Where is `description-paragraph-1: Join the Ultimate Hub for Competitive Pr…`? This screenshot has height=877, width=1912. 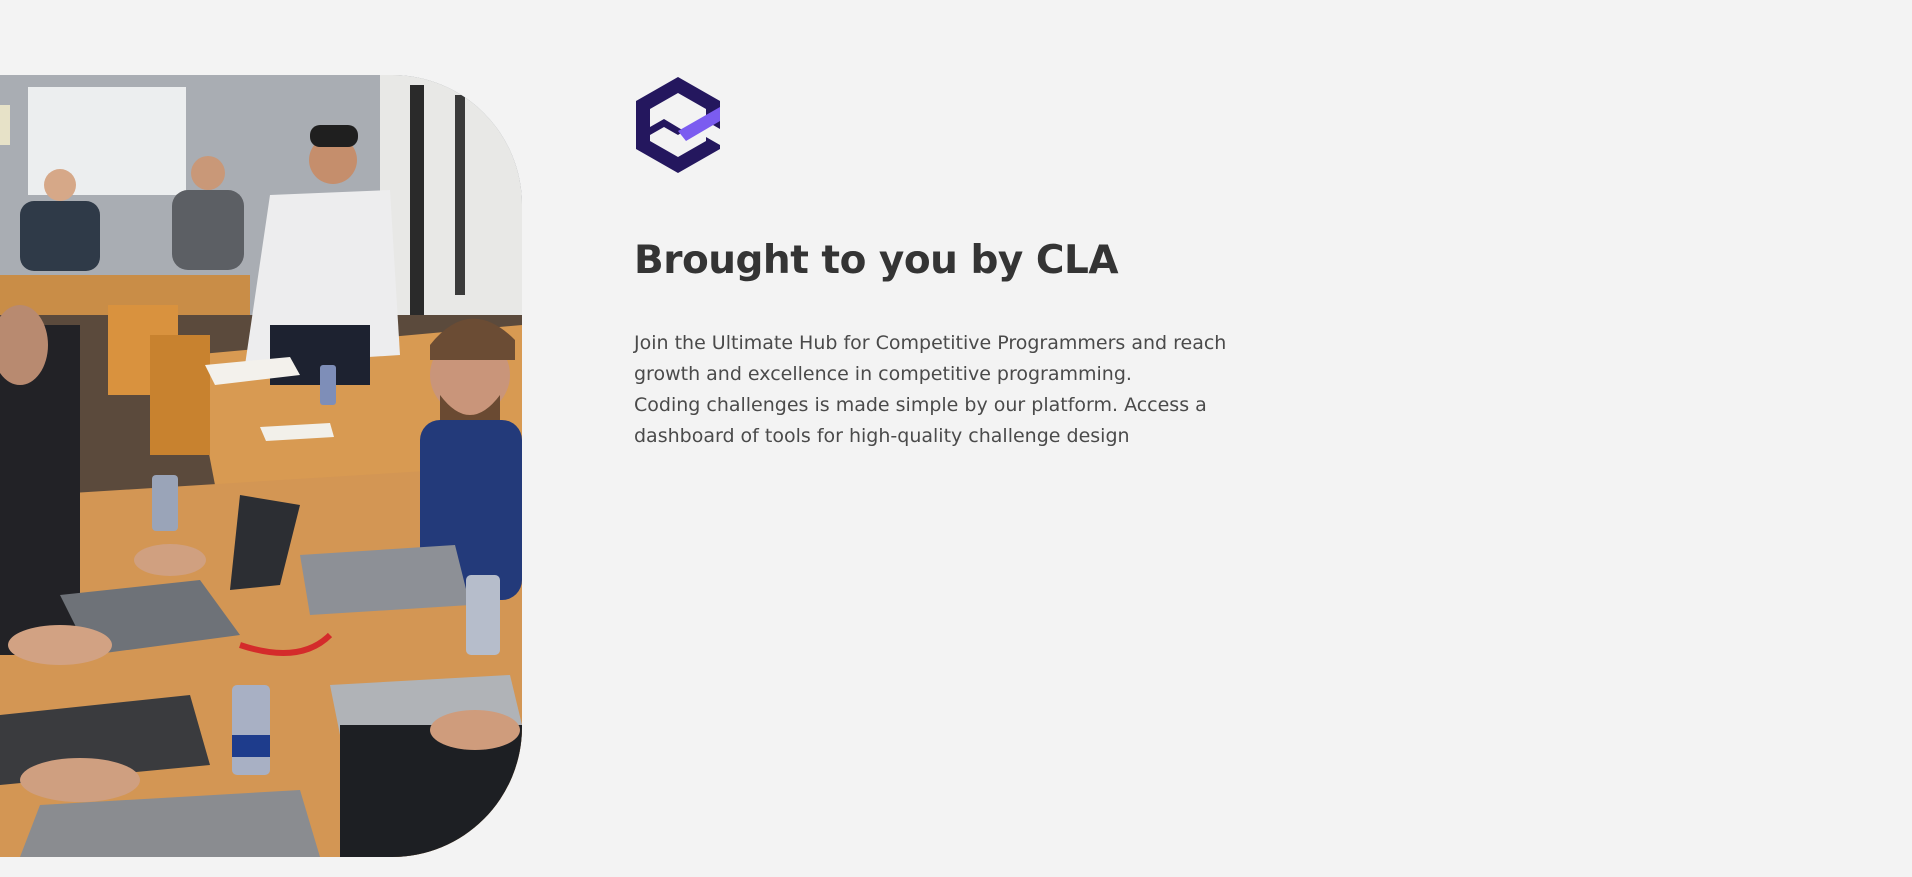 description-paragraph-1: Join the Ultimate Hub for Competitive Pr… is located at coordinates (930, 358).